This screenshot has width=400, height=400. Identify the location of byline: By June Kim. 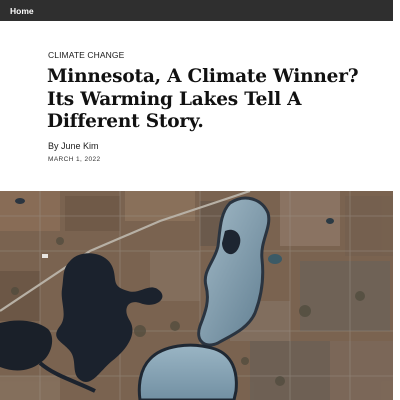
(73, 146).